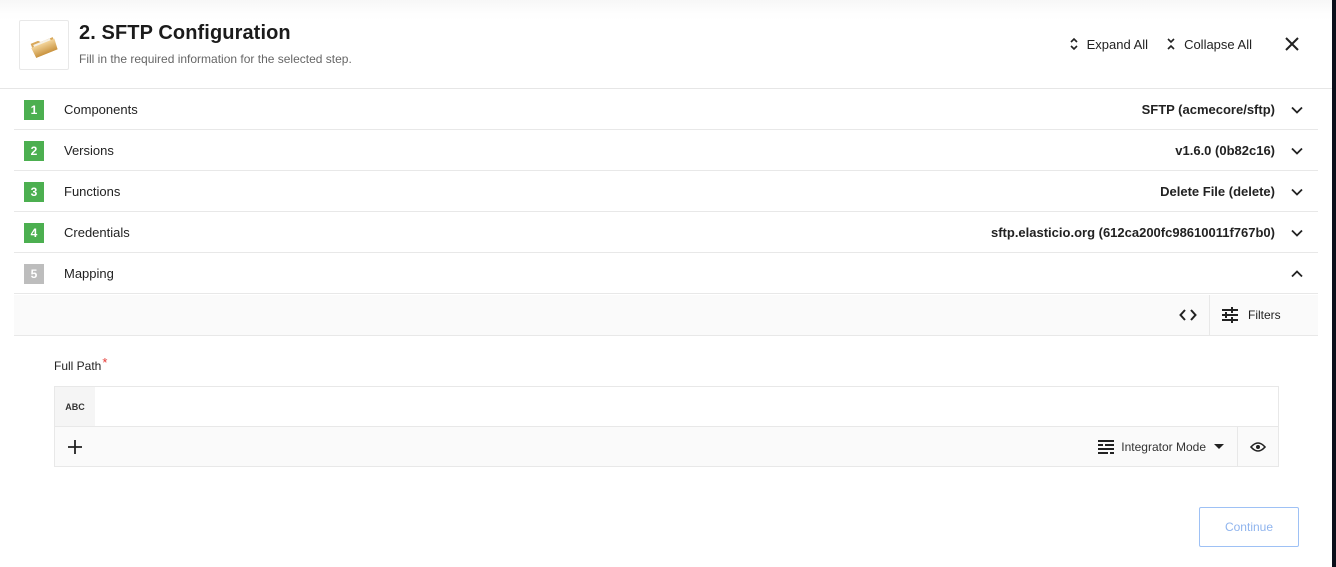  I want to click on full-path-field: ABC Integrator Mode, so click(666, 426).